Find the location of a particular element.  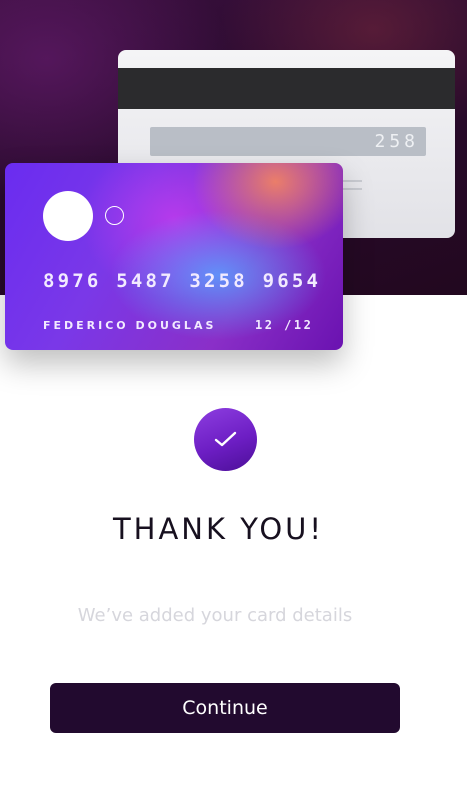

card-expiry: 12 /12 is located at coordinates (284, 325).